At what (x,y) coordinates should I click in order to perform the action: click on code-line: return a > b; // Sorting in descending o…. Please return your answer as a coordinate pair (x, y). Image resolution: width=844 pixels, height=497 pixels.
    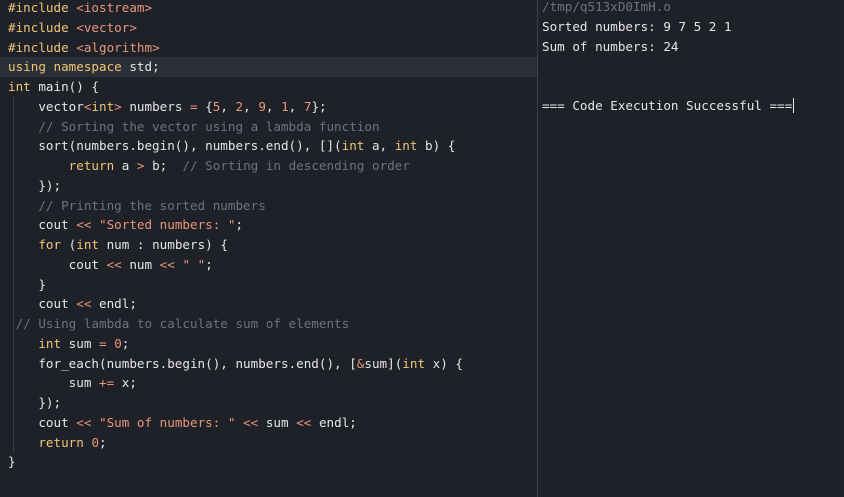
    Looking at the image, I should click on (268, 166).